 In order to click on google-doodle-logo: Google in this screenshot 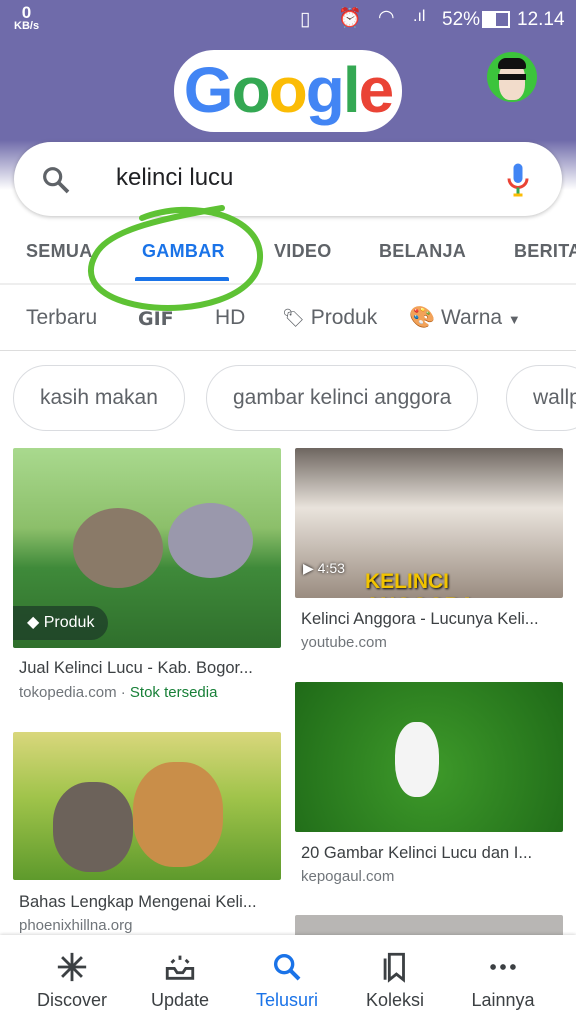, I will do `click(288, 91)`.